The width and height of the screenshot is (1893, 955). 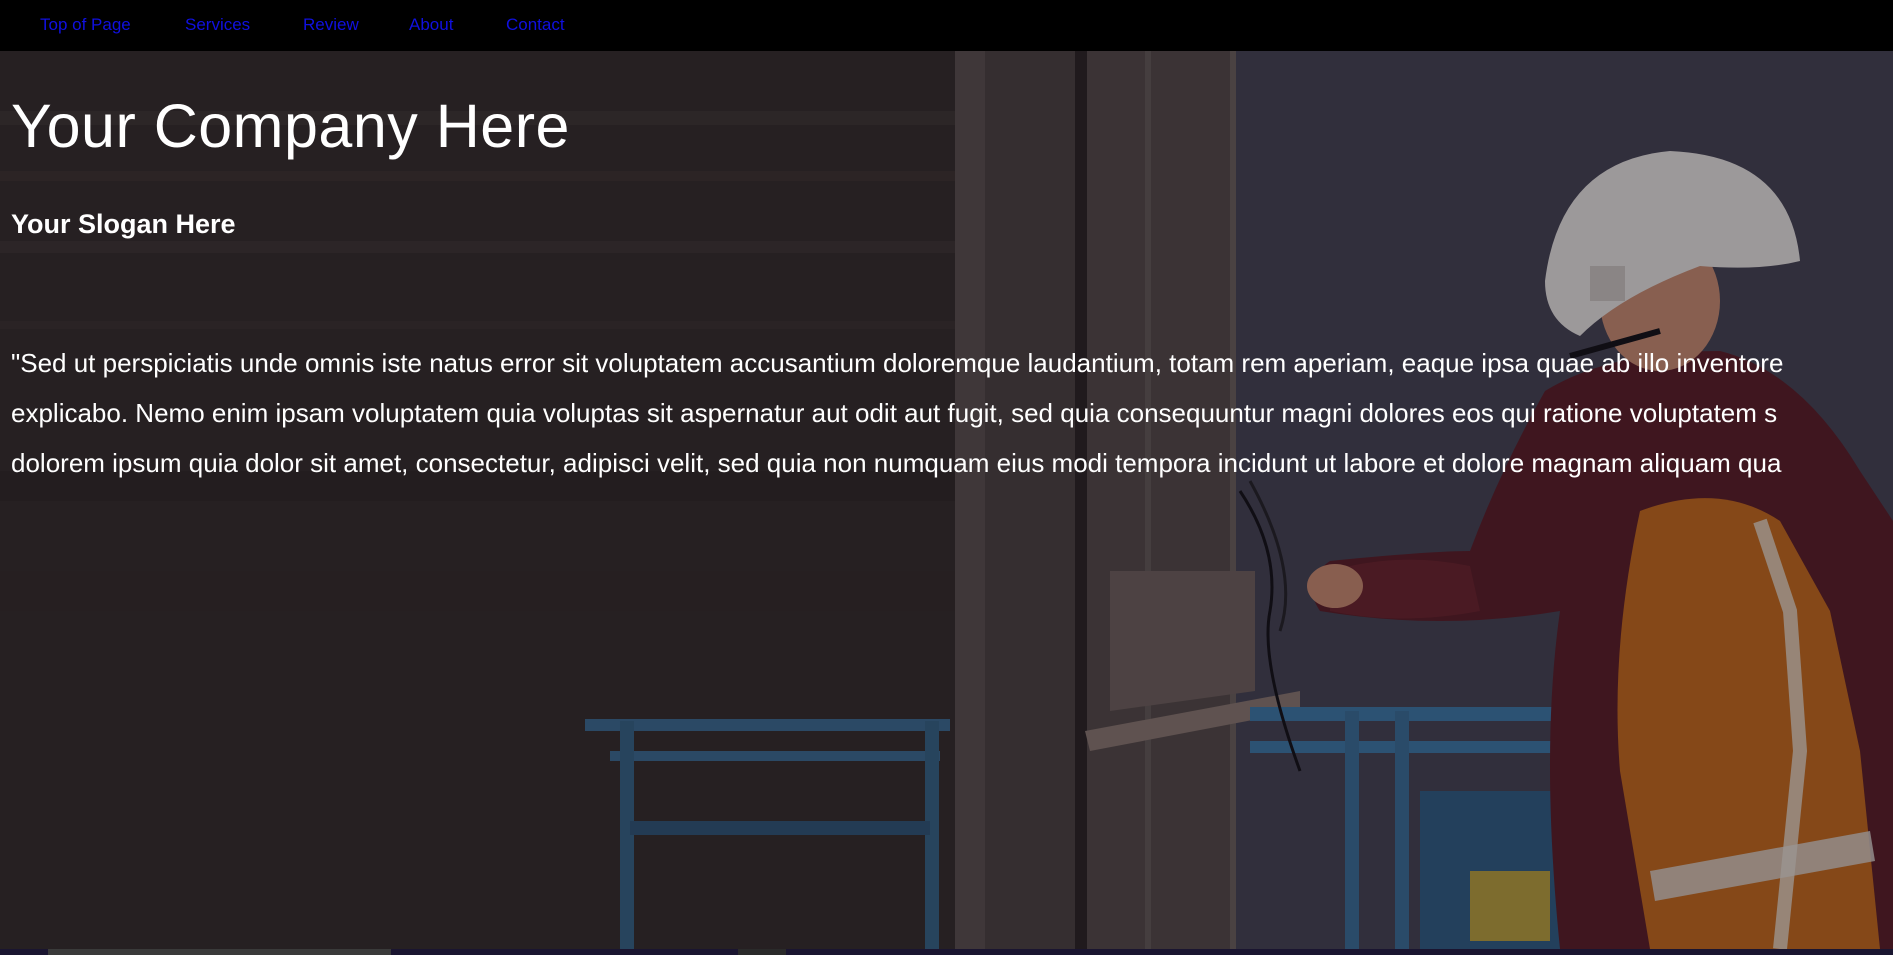 I want to click on company-slogan: Your Slogan Here, so click(x=123, y=224).